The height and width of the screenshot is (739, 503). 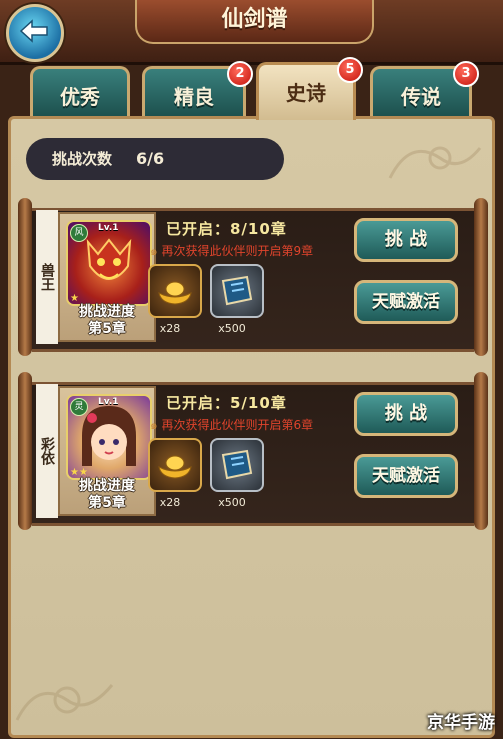 What do you see at coordinates (421, 97) in the screenshot?
I see `tab-label: 传说` at bounding box center [421, 97].